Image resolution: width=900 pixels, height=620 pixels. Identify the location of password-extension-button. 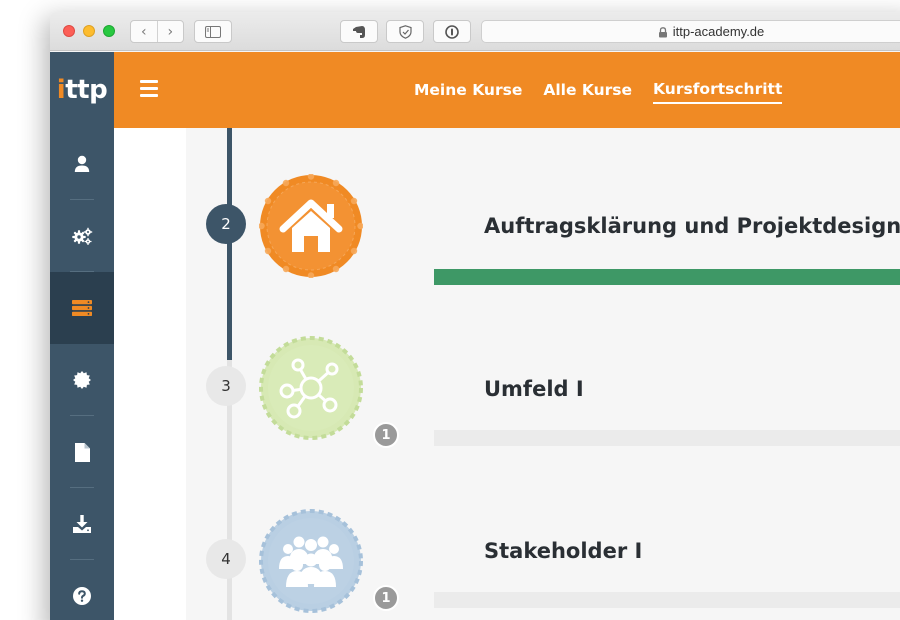
(452, 31).